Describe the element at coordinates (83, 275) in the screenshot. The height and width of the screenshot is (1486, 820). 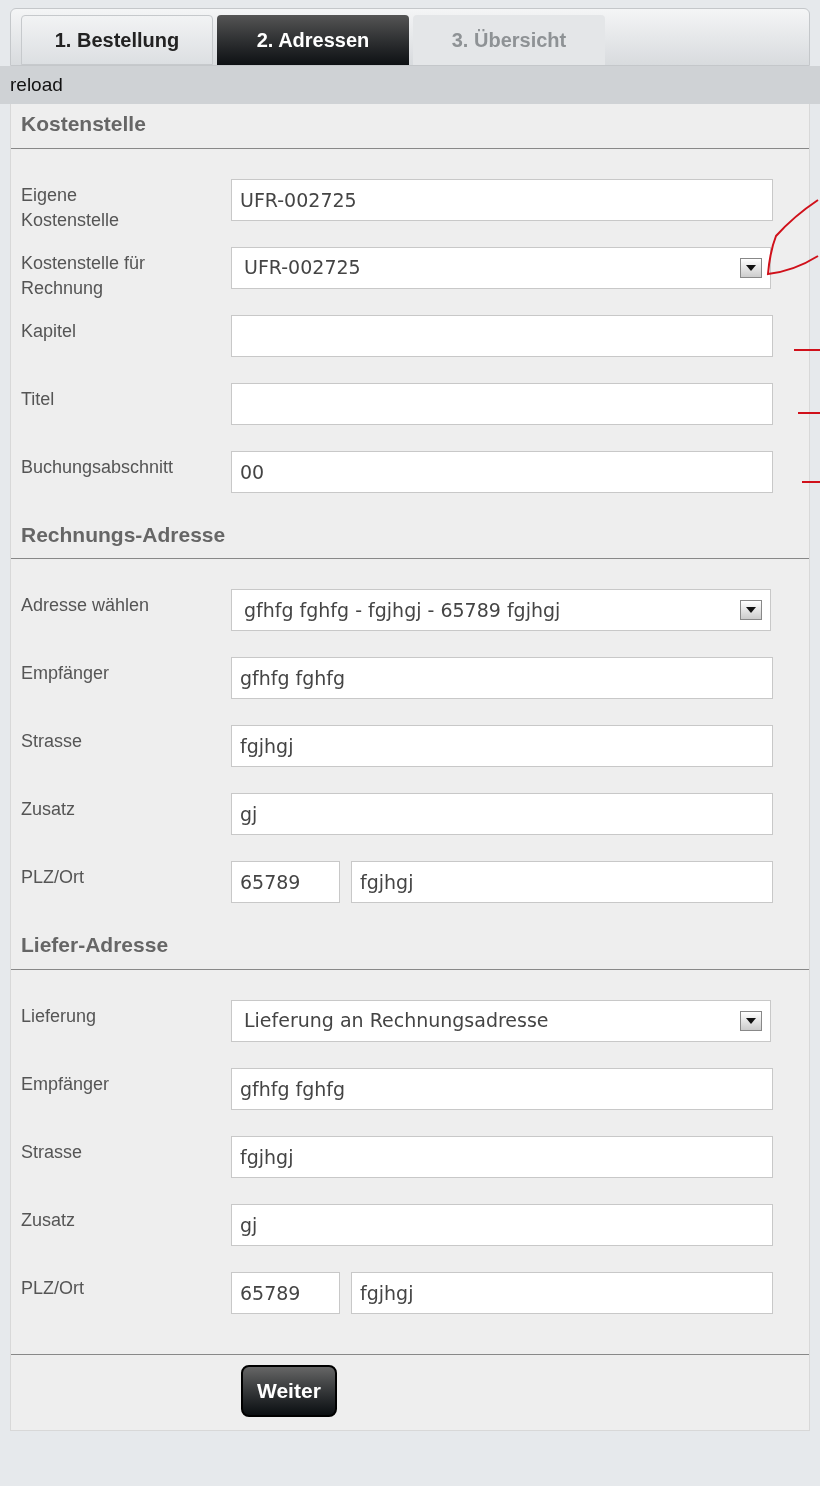
I see `field-label: Kostenstelle für Rechnung` at that location.